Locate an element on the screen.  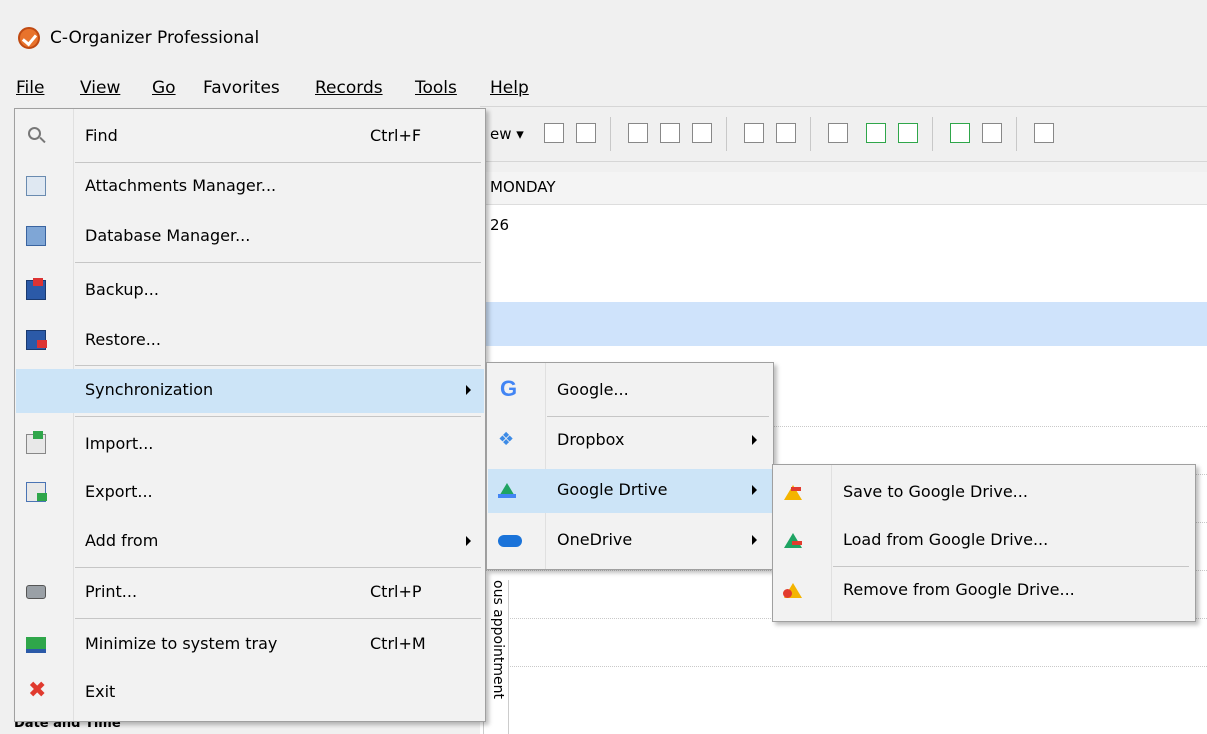
system-tray-icon is located at coordinates (36, 645).